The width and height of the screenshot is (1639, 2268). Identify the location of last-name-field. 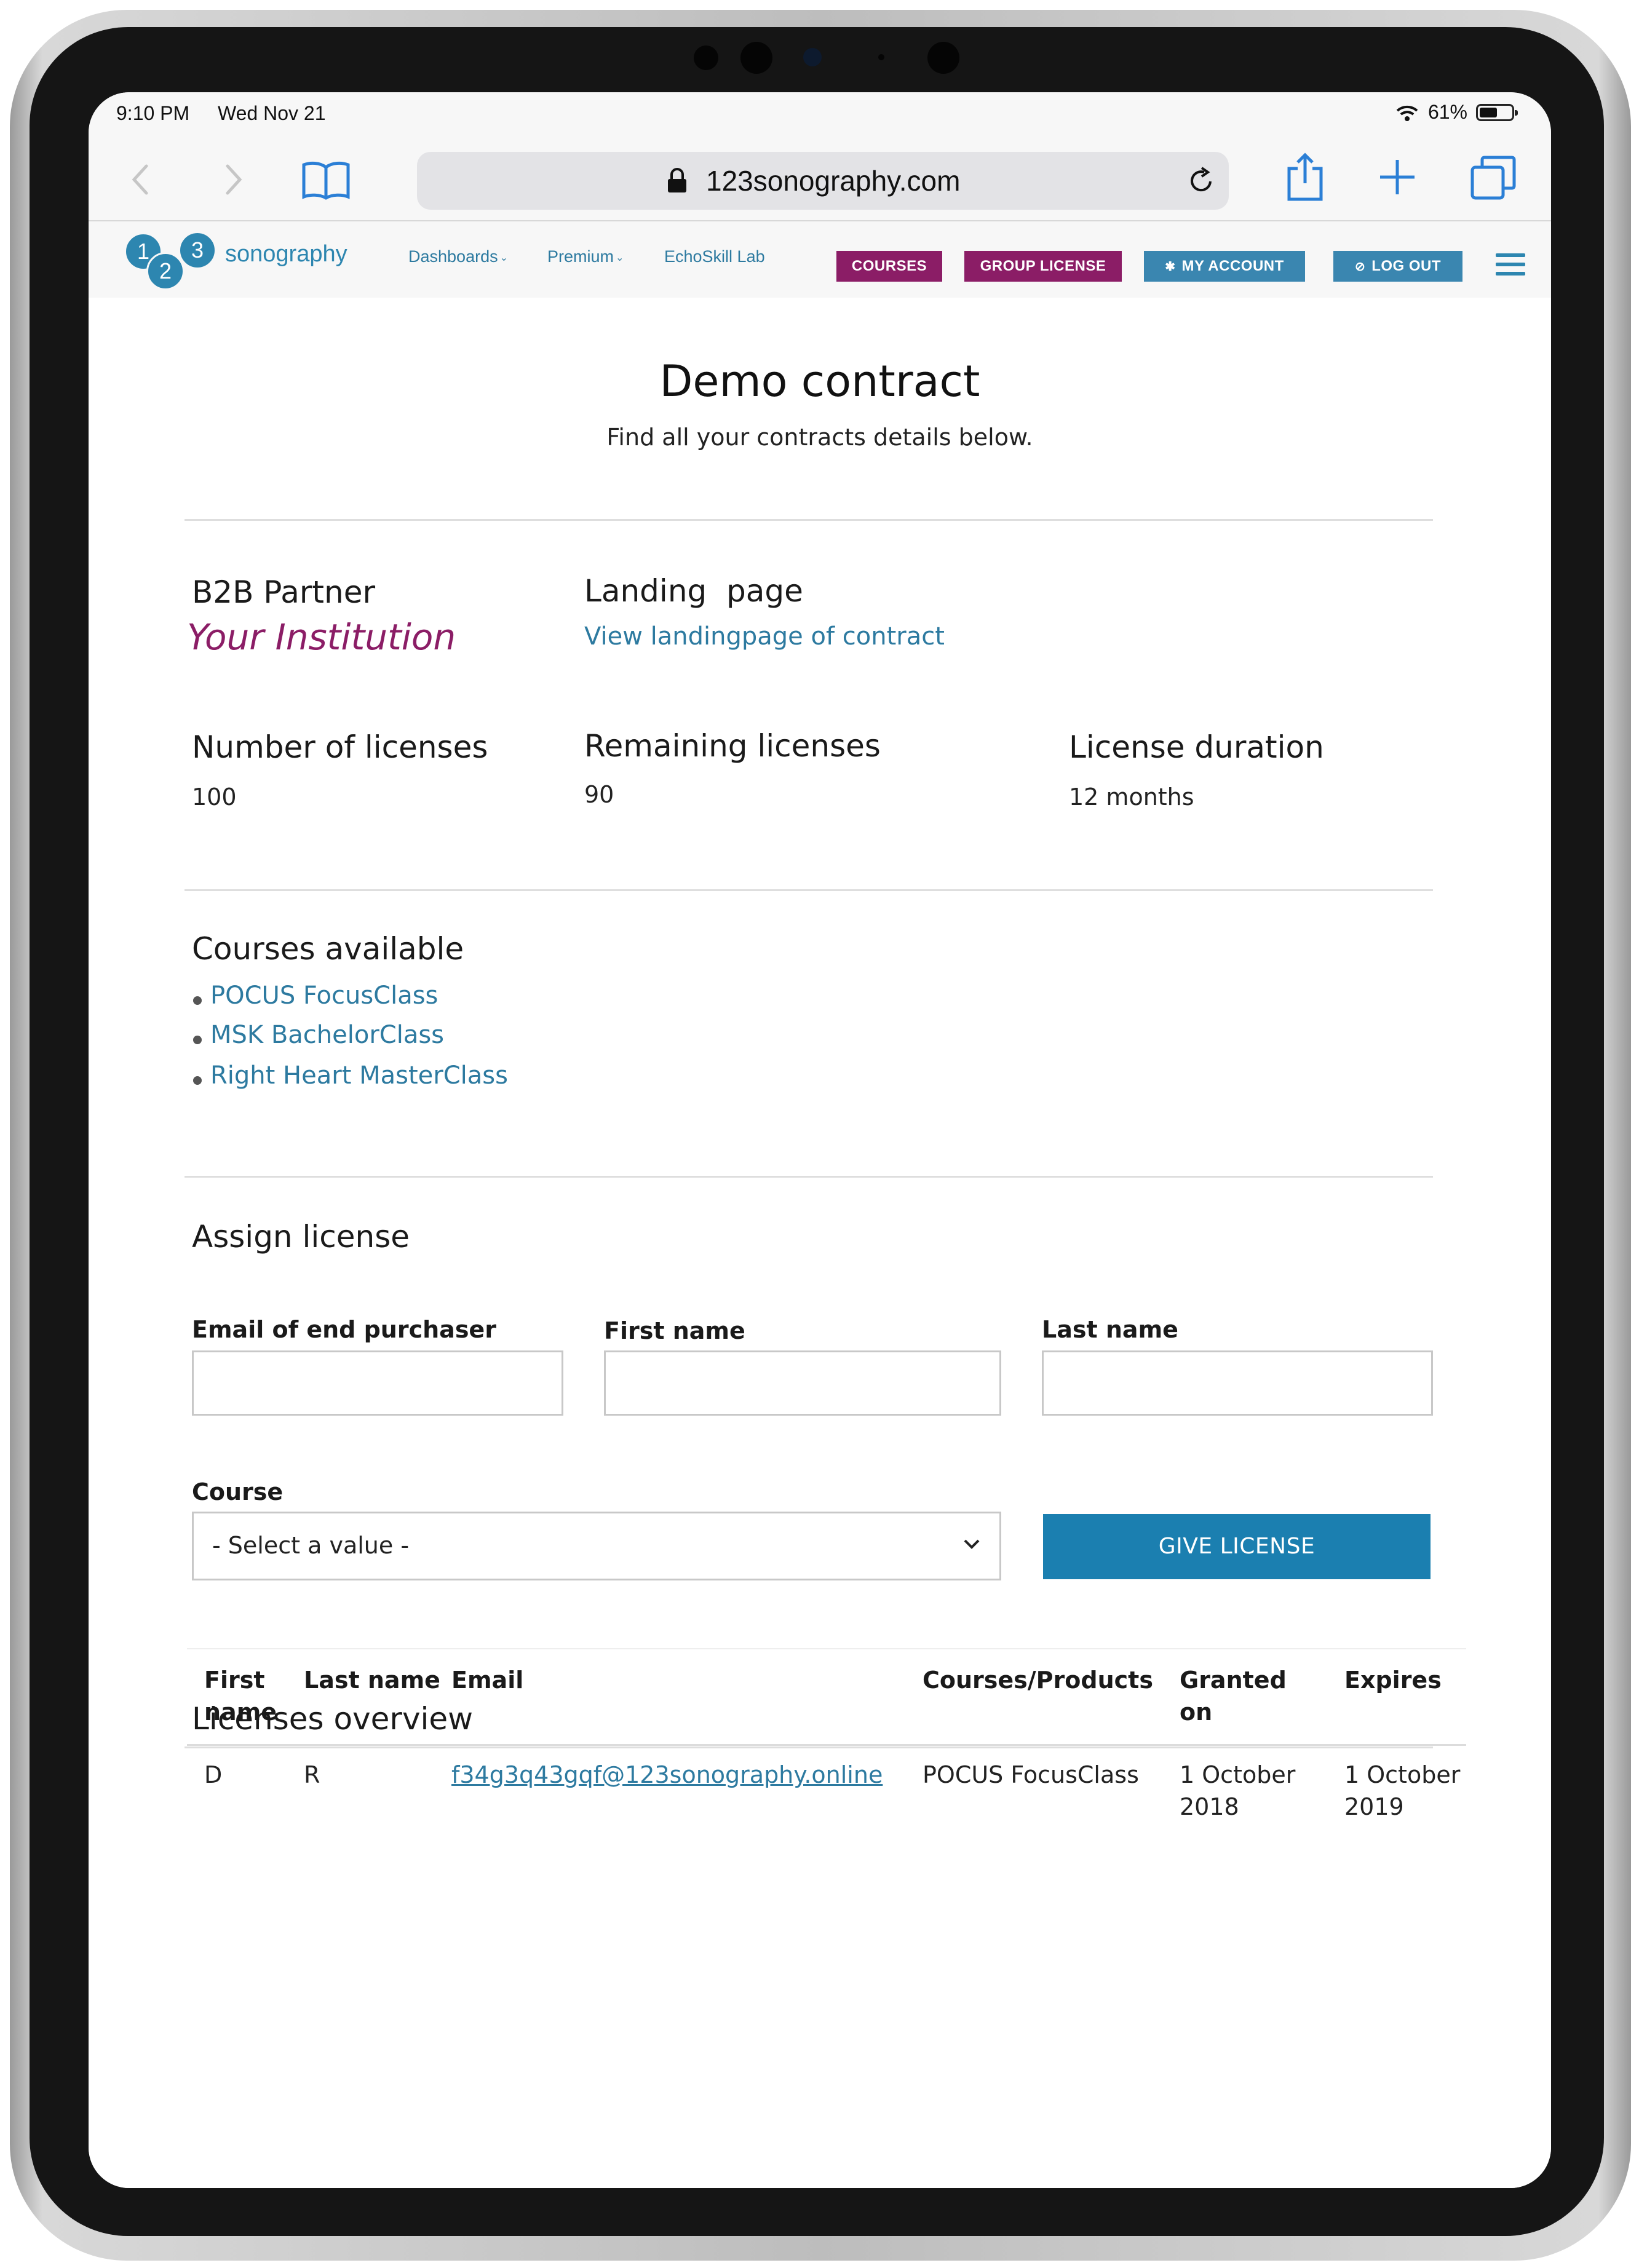
(1237, 1383).